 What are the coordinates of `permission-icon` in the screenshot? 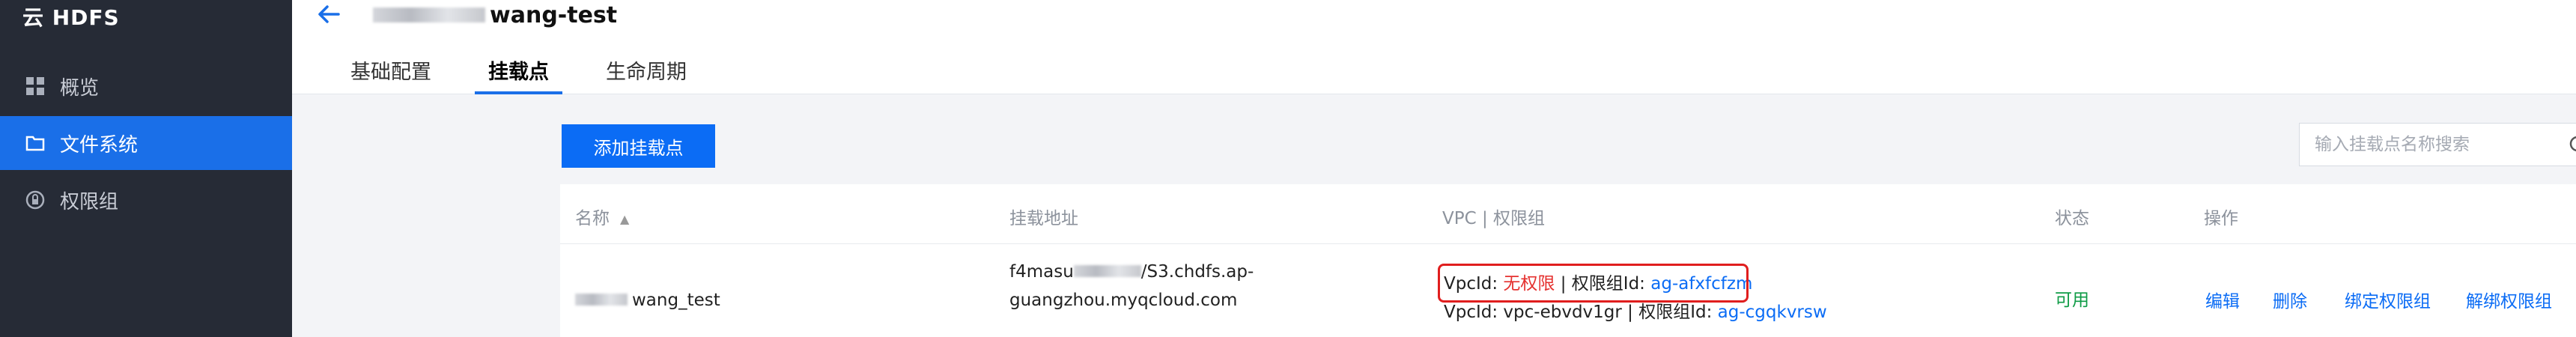 It's located at (35, 200).